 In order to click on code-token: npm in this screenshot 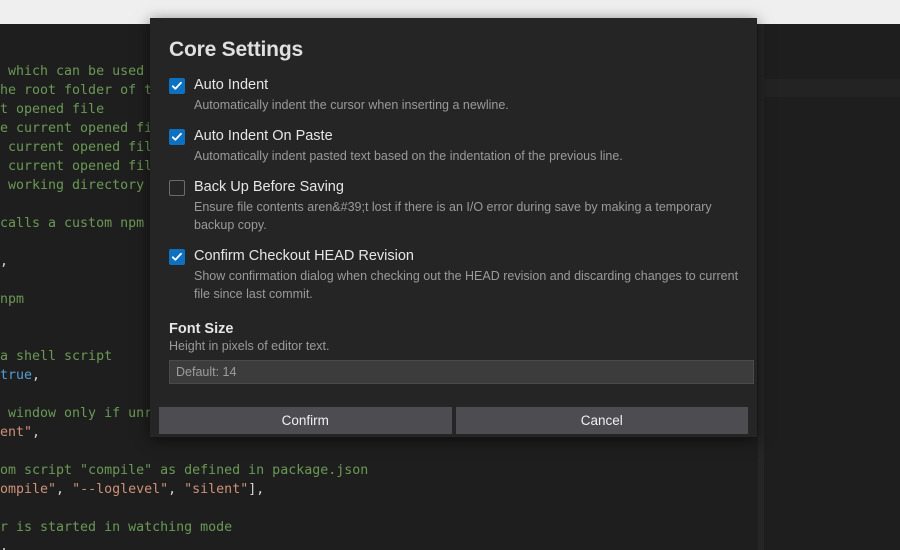, I will do `click(12, 299)`.